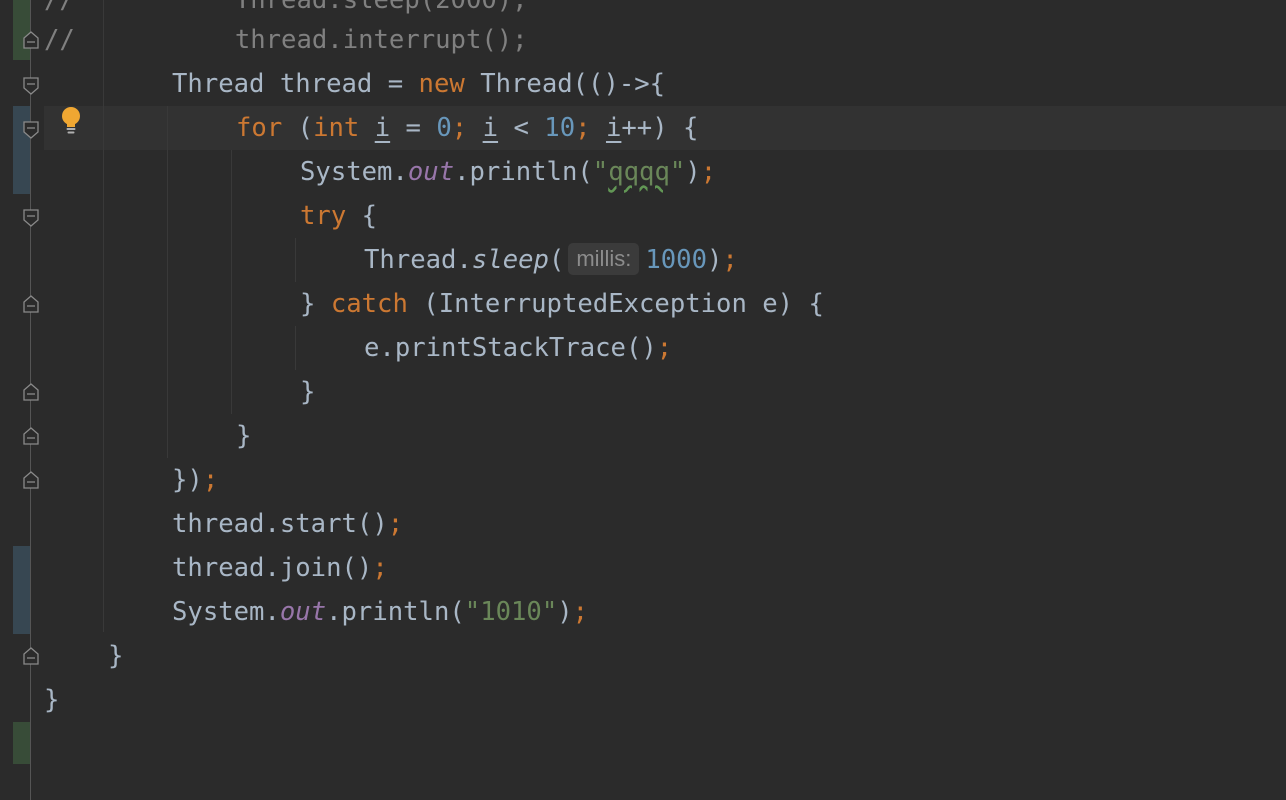  What do you see at coordinates (381, 40) in the screenshot?
I see `code-text: thread.interrupt();` at bounding box center [381, 40].